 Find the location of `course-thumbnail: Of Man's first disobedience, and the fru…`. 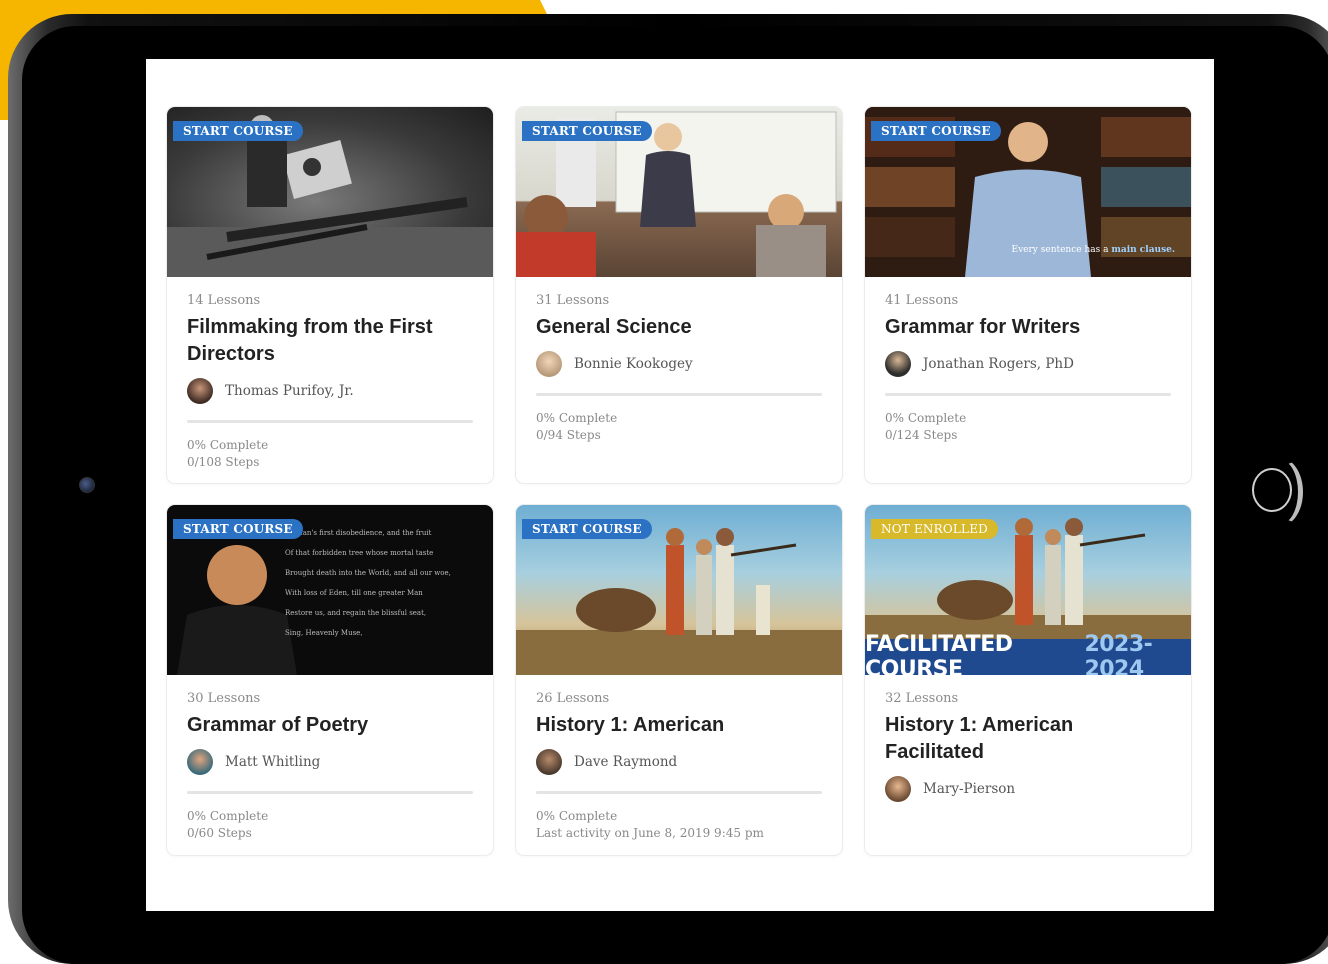

course-thumbnail: Of Man's first disobedience, and the fru… is located at coordinates (330, 590).